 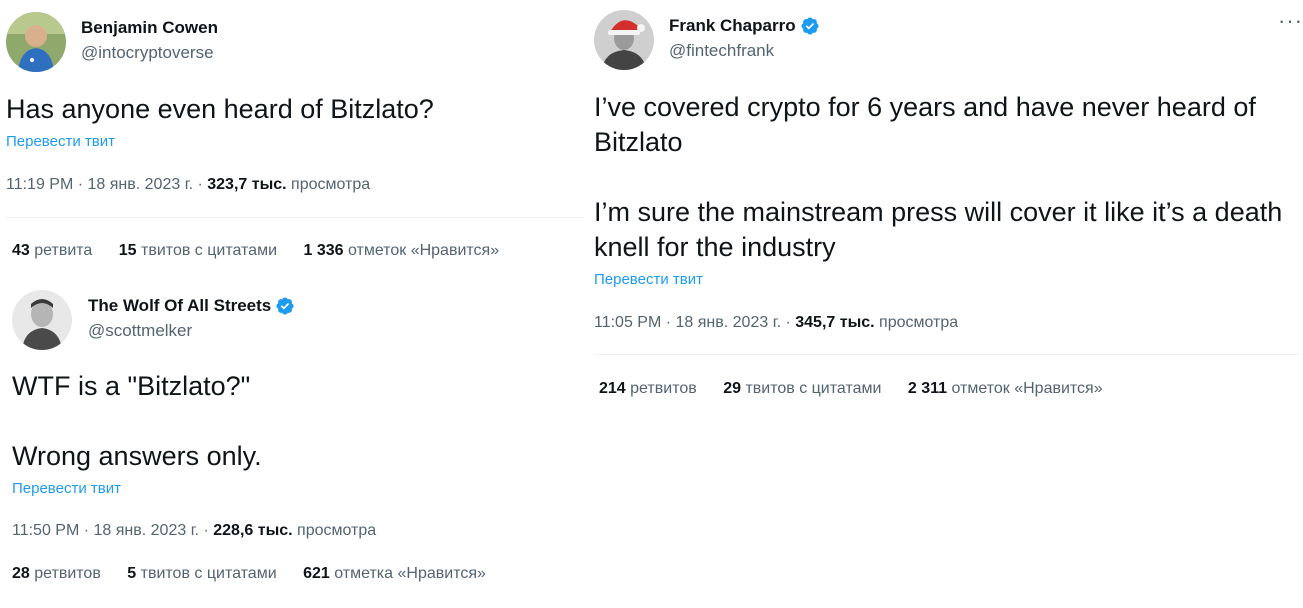 What do you see at coordinates (247, 184) in the screenshot?
I see `views-count: 323,7 тыс.` at bounding box center [247, 184].